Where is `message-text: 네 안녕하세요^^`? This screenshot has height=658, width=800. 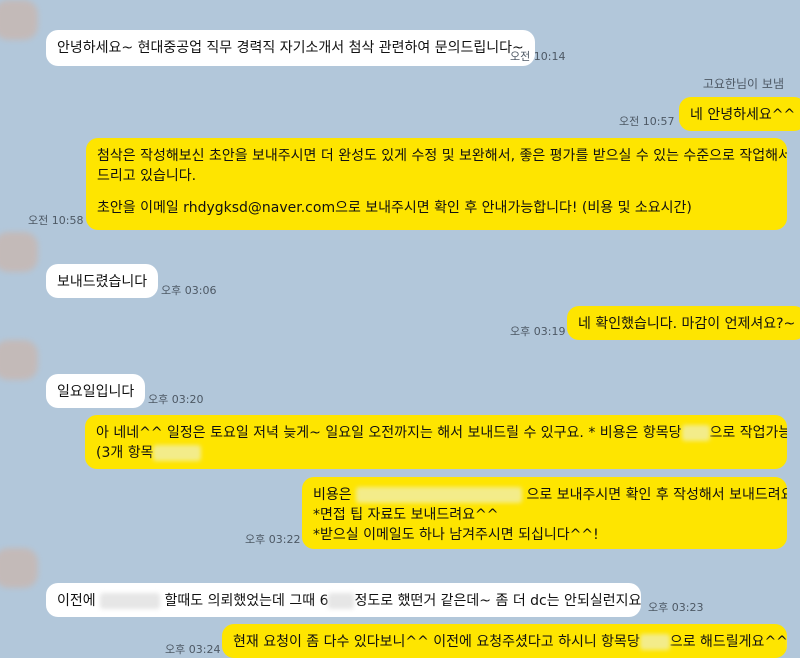 message-text: 네 안녕하세요^^ is located at coordinates (743, 115).